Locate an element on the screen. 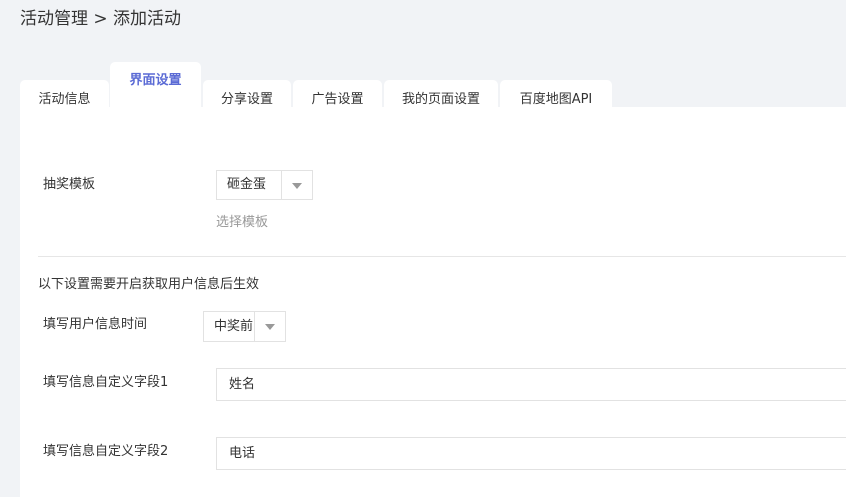  tab-baidu-map-api: 百度地图API is located at coordinates (556, 94).